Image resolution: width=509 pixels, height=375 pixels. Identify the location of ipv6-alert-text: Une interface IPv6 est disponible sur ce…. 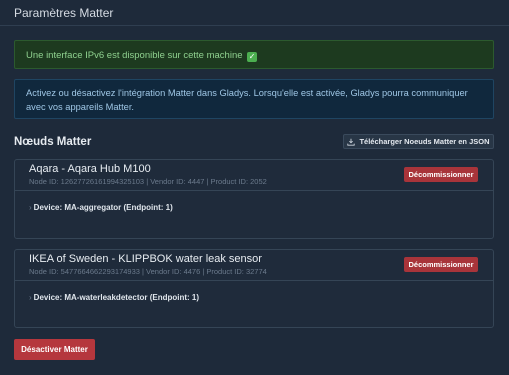
(134, 55).